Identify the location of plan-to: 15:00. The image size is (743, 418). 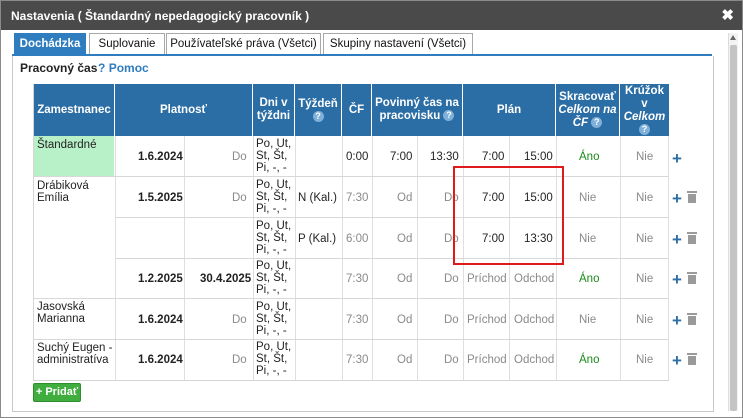
(538, 157).